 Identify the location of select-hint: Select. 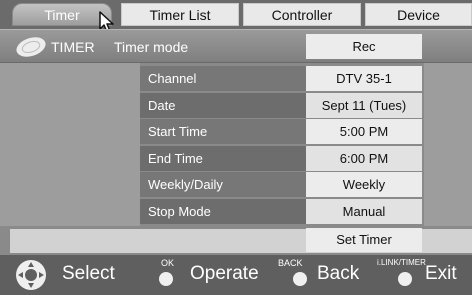
(88, 273).